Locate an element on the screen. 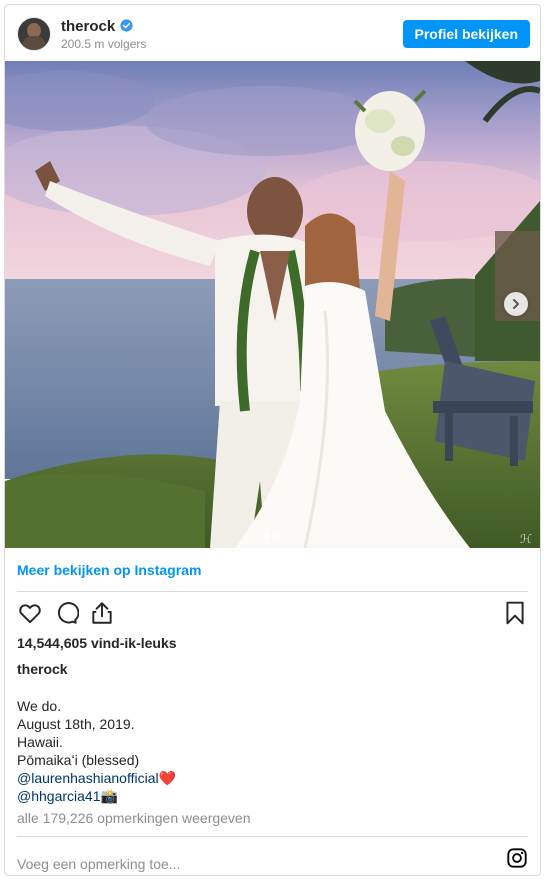  caption-mention-line: @hhgarcia41📸 is located at coordinates (96, 796).